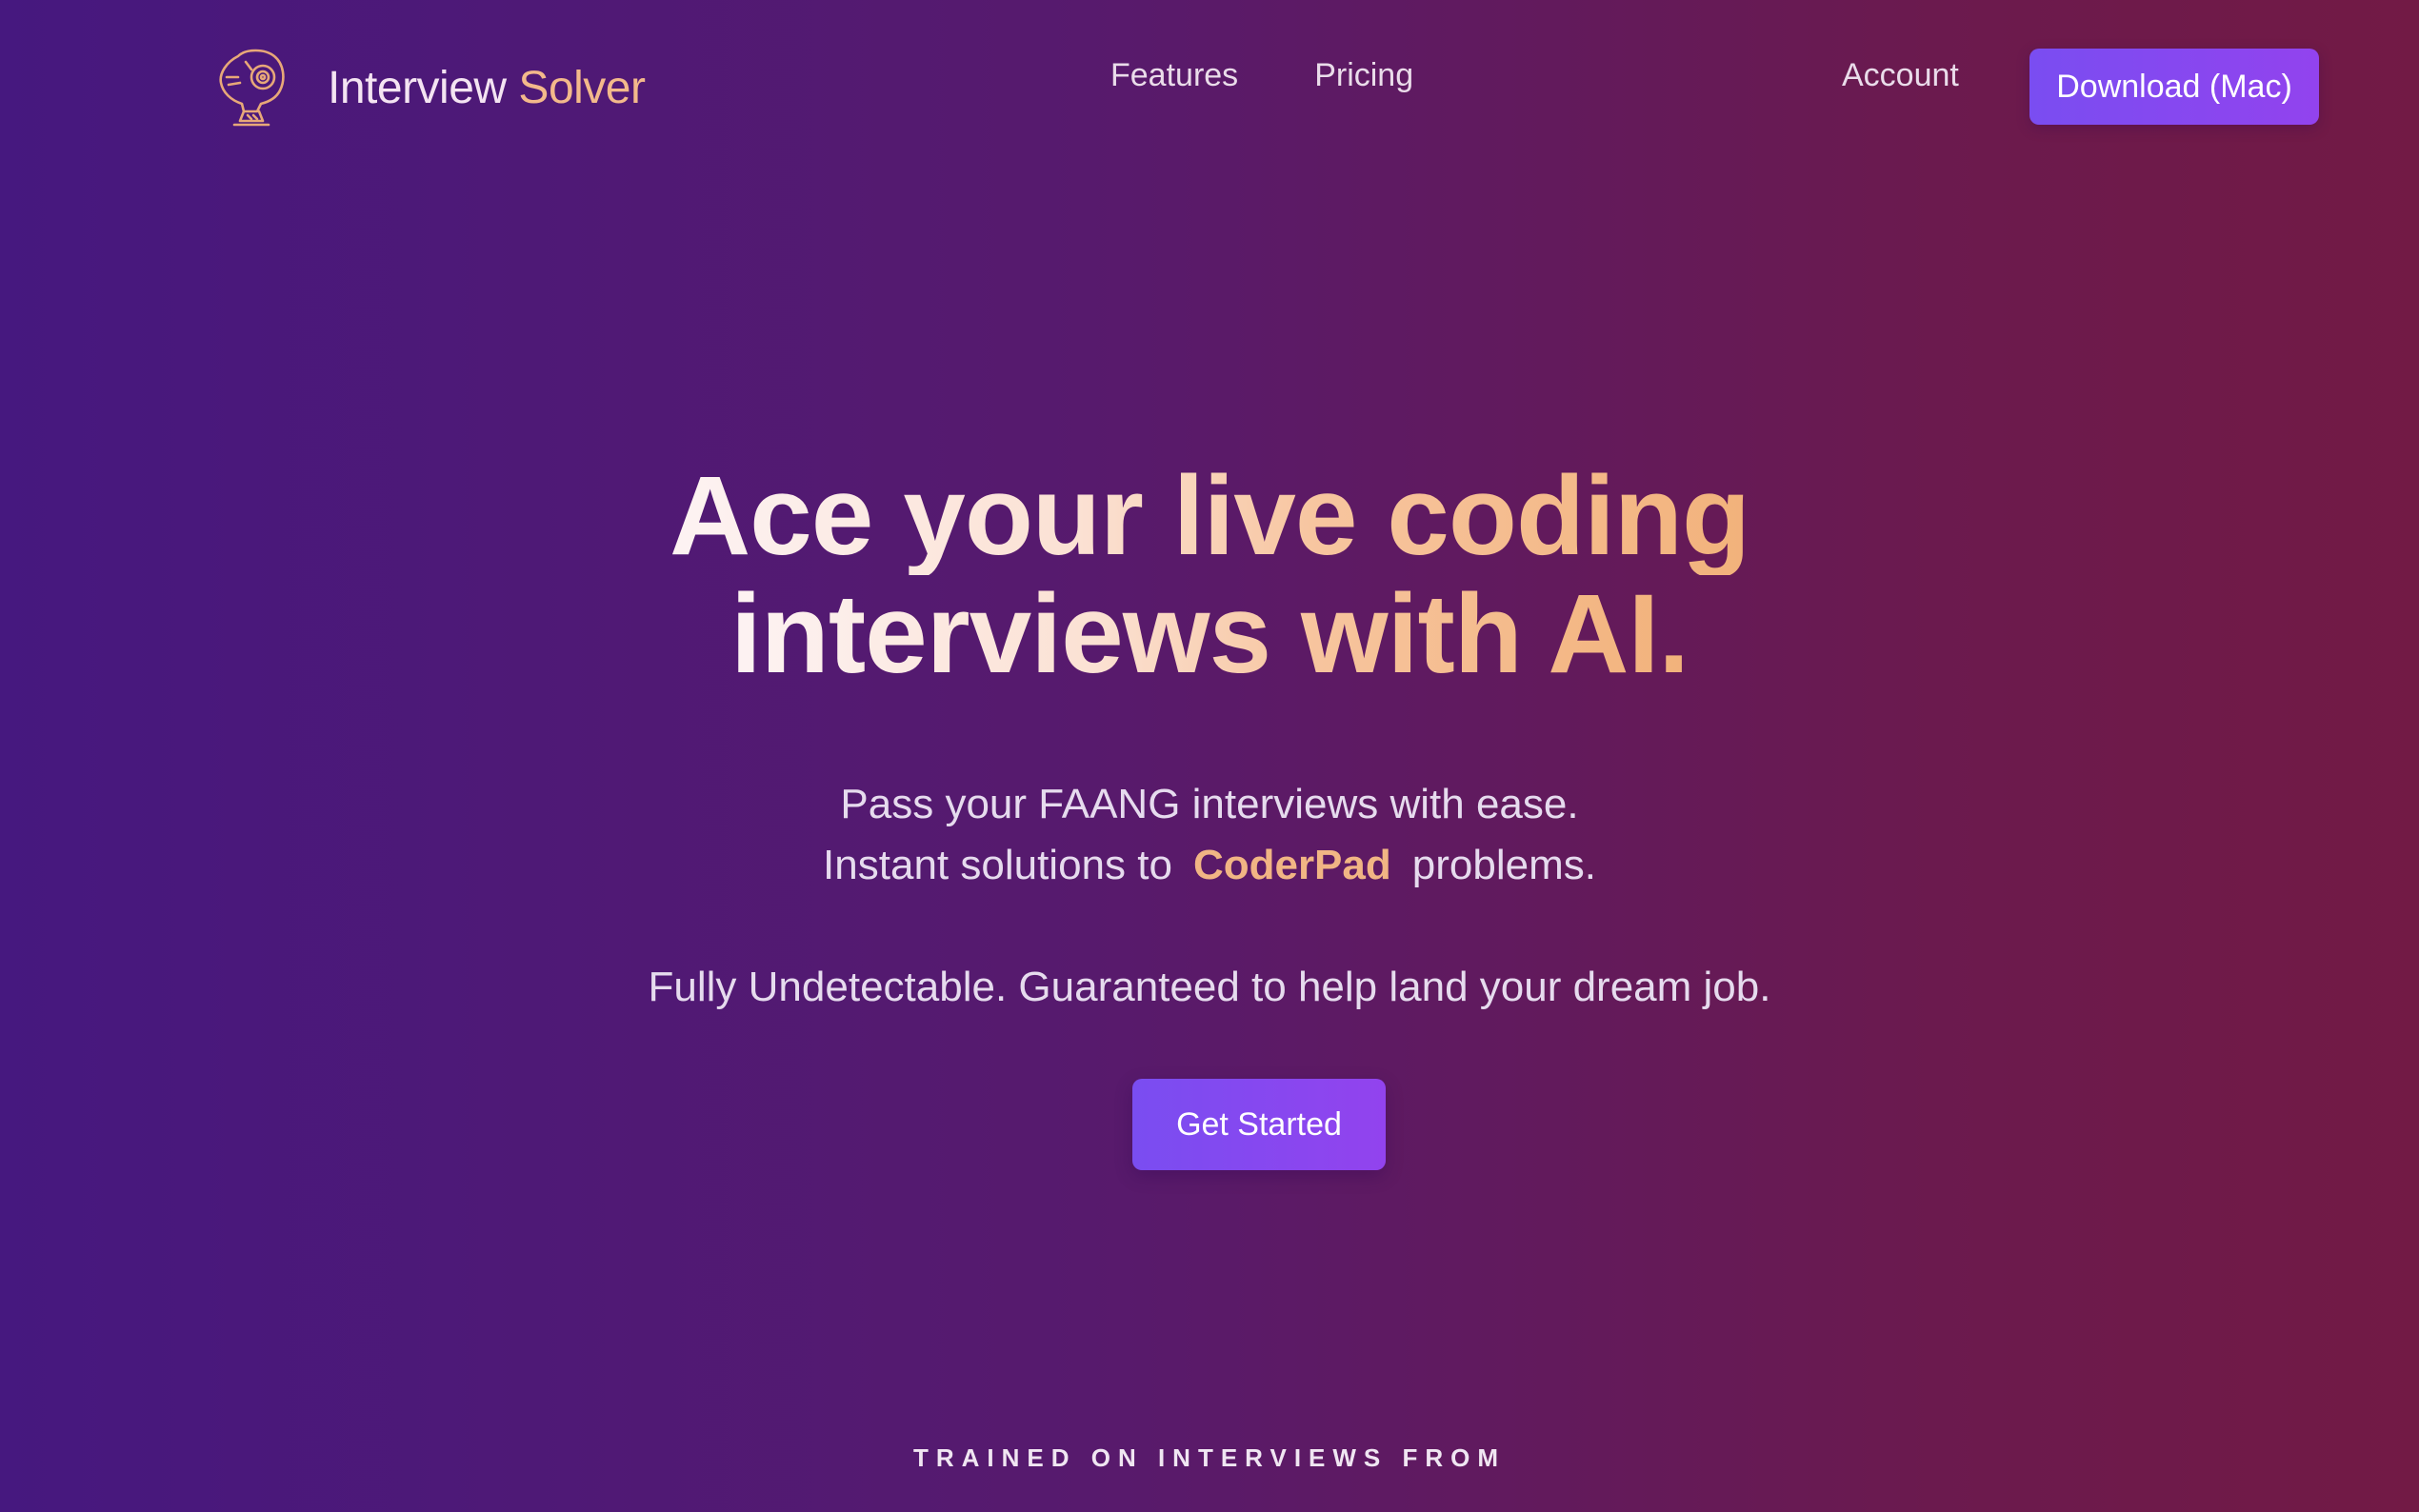 Image resolution: width=2419 pixels, height=1512 pixels. What do you see at coordinates (906, 516) in the screenshot?
I see `headline-part-ace-your: Ace your` at bounding box center [906, 516].